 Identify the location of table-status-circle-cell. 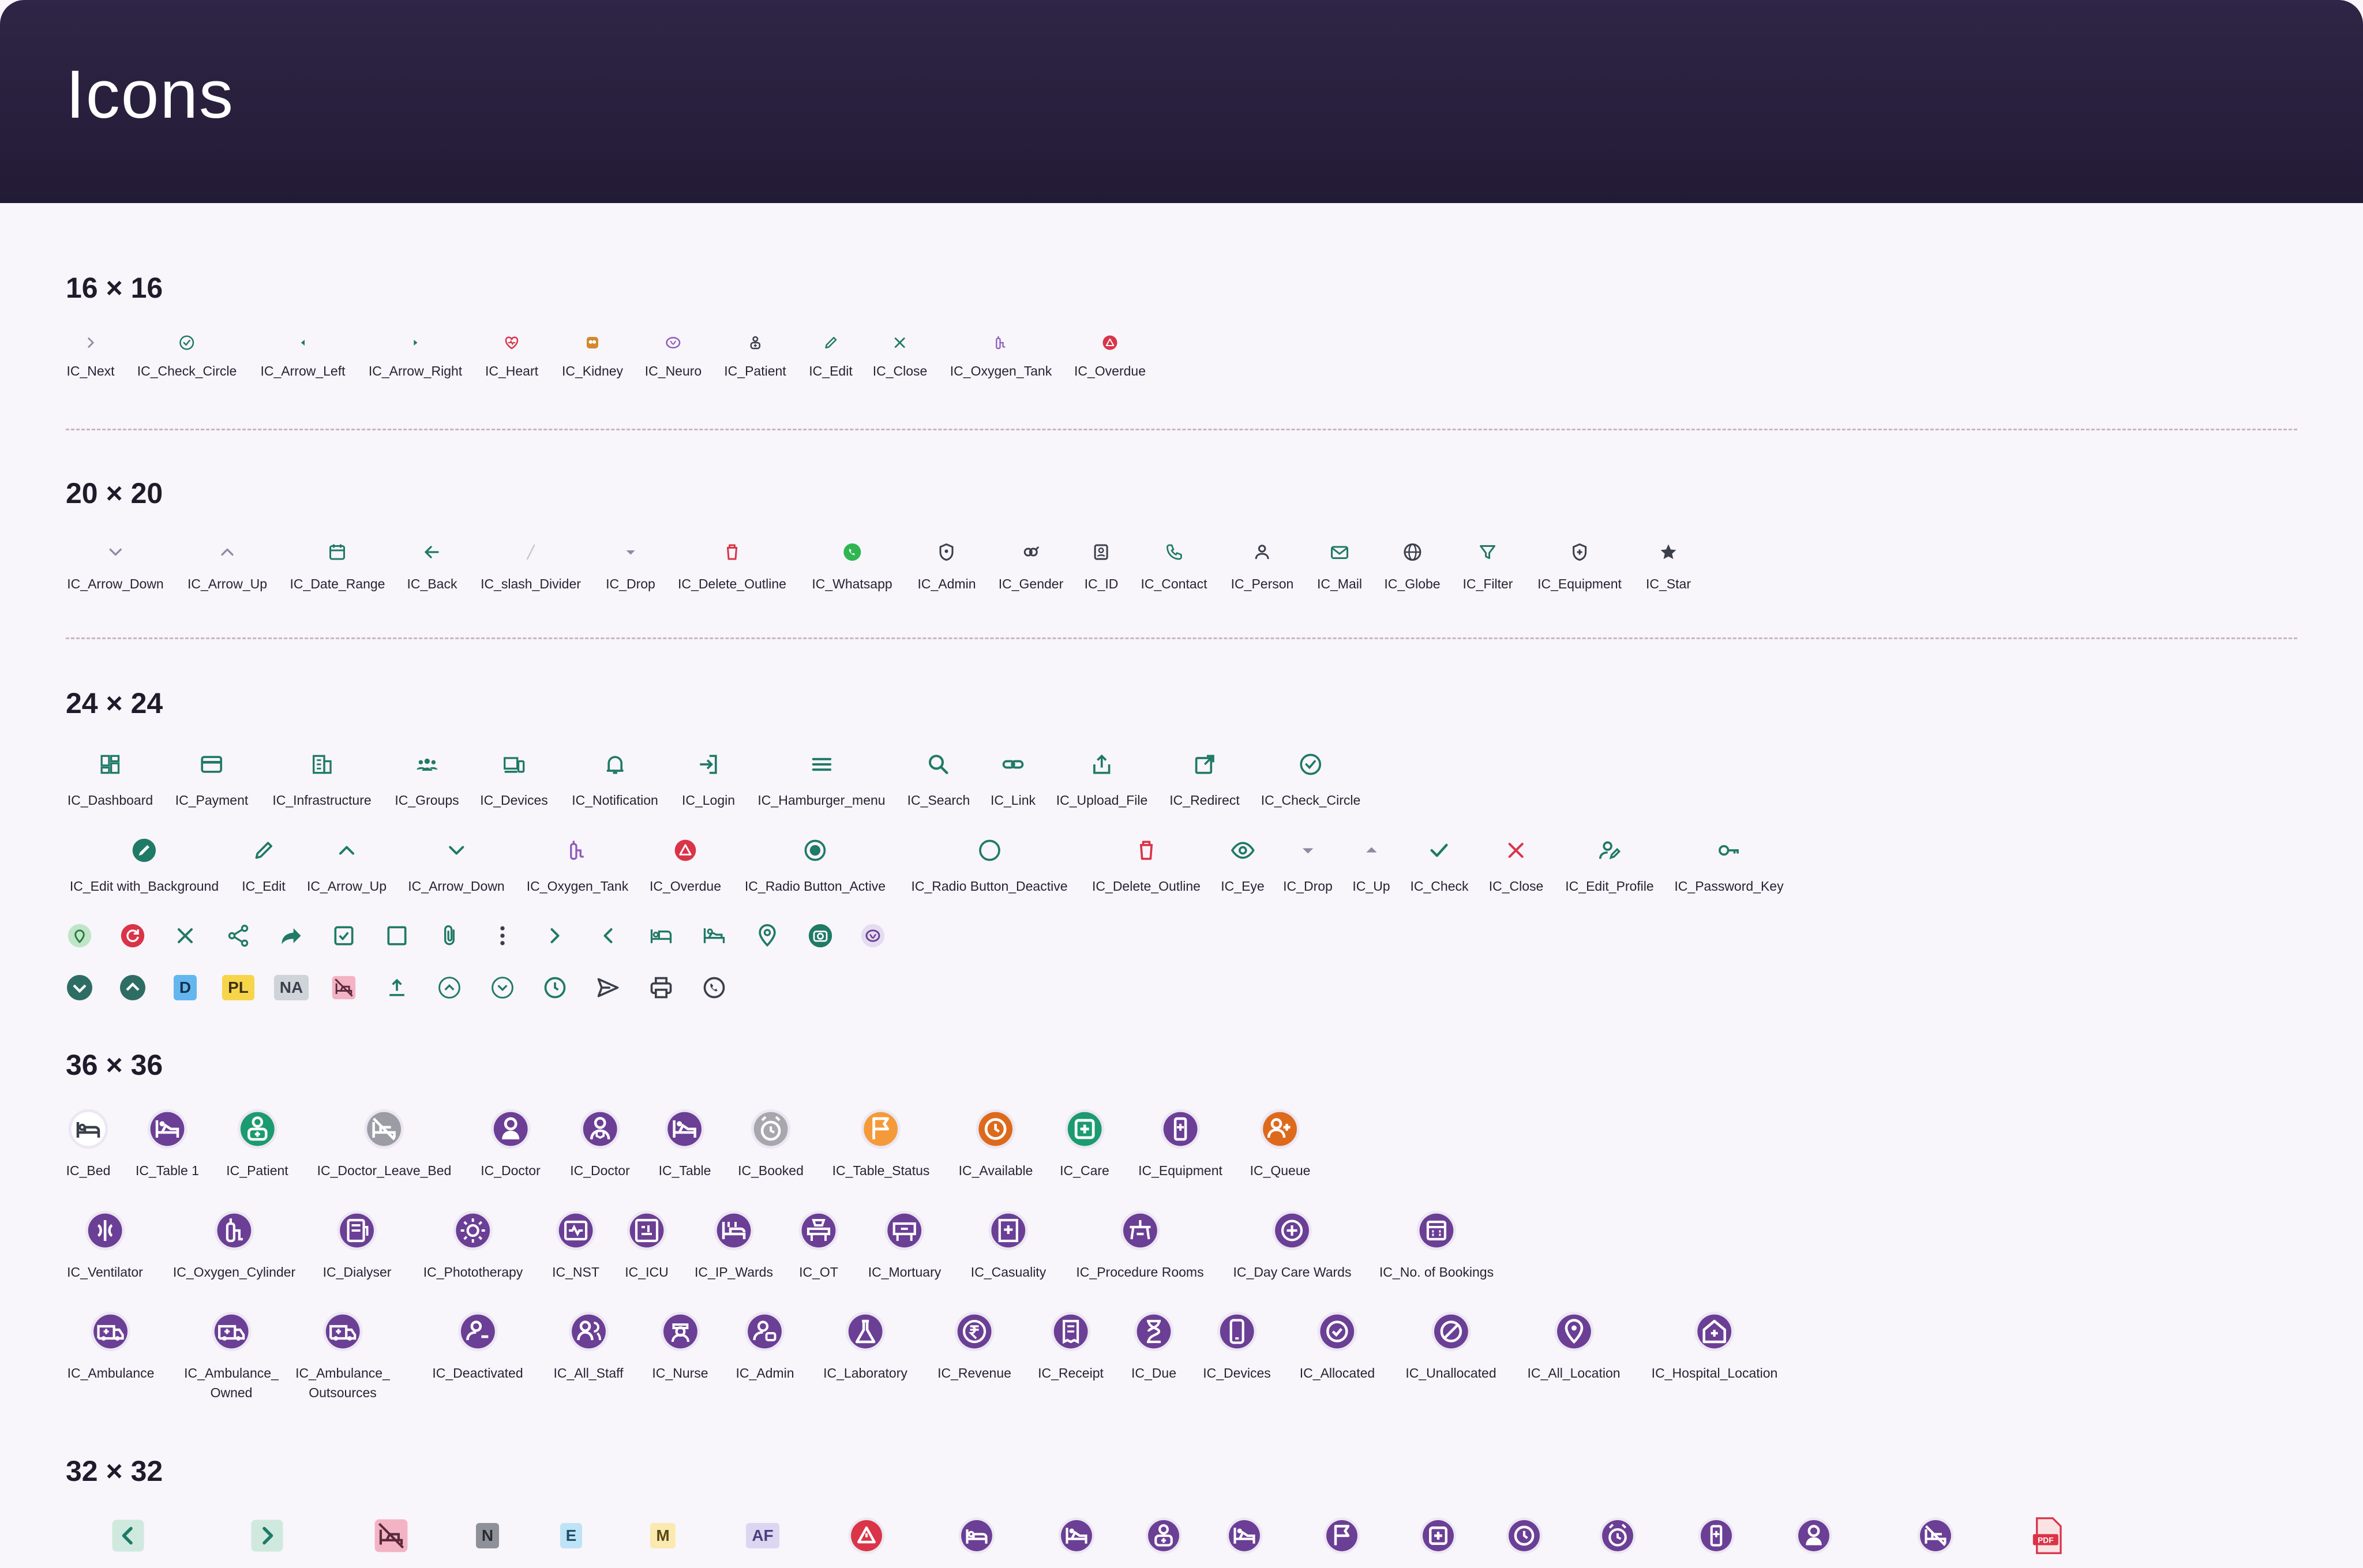
(1244, 1535).